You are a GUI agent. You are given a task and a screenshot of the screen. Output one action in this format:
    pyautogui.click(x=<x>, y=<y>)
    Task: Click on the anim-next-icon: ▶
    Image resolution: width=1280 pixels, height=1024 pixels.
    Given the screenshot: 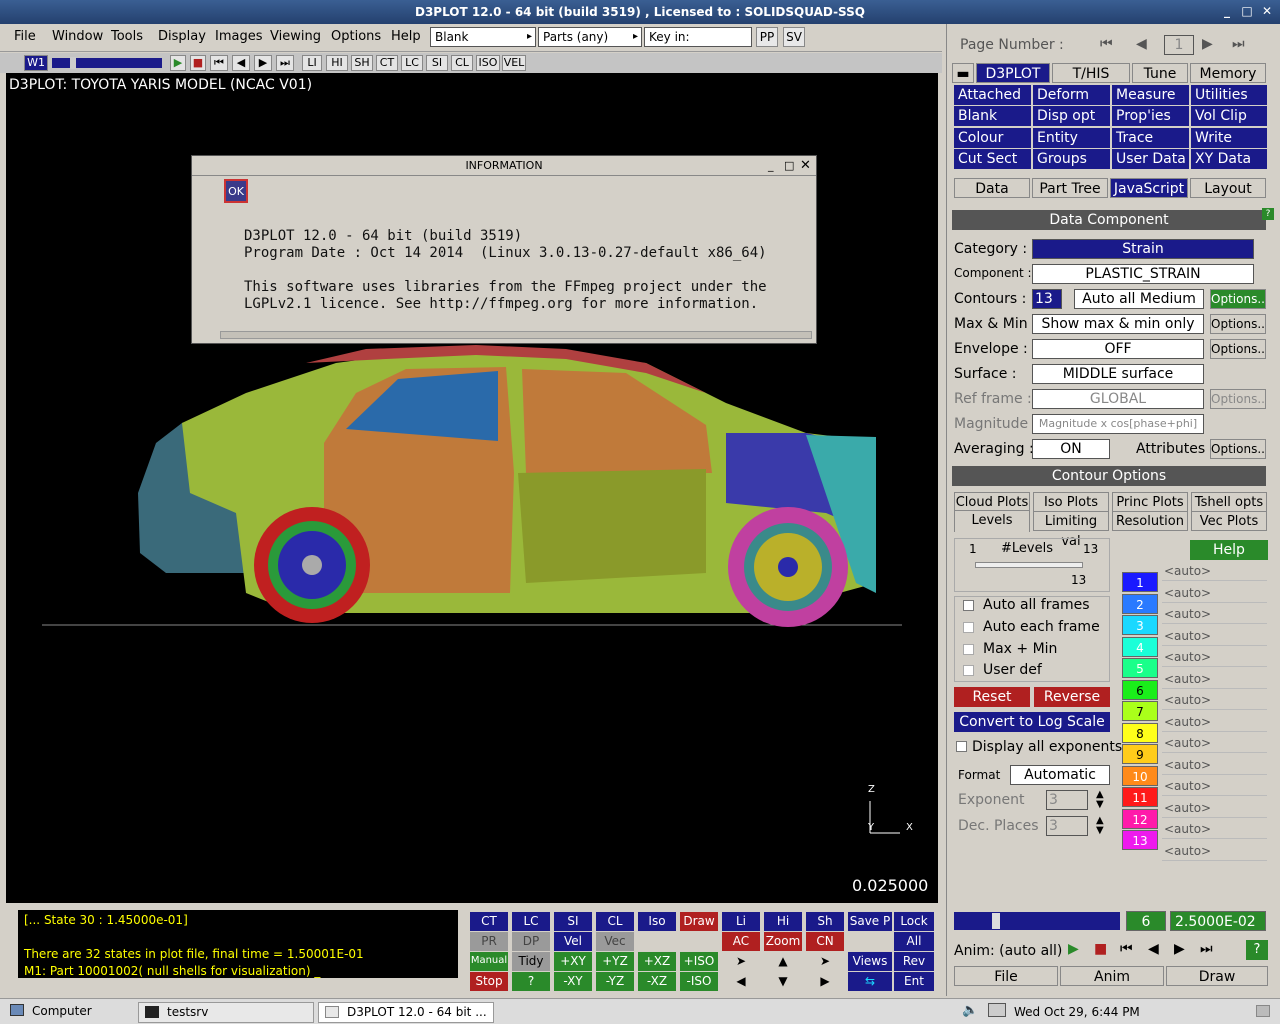 What is the action you would take?
    pyautogui.click(x=1179, y=949)
    